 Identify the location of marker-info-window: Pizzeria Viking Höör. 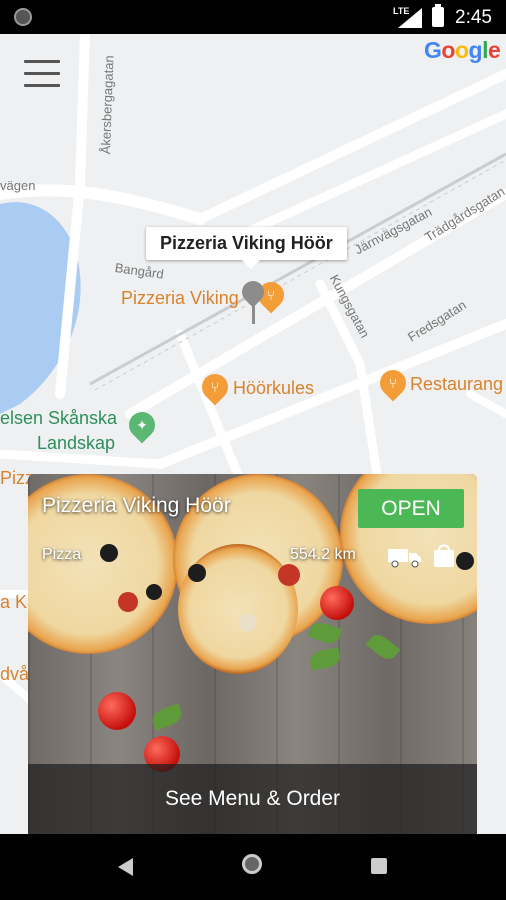
(246, 248).